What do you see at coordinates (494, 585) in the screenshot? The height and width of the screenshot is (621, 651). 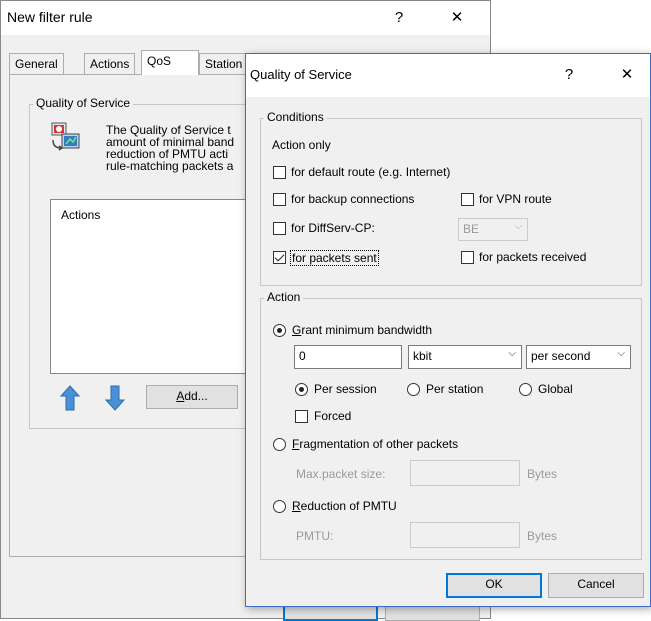 I see `ok-button: OK` at bounding box center [494, 585].